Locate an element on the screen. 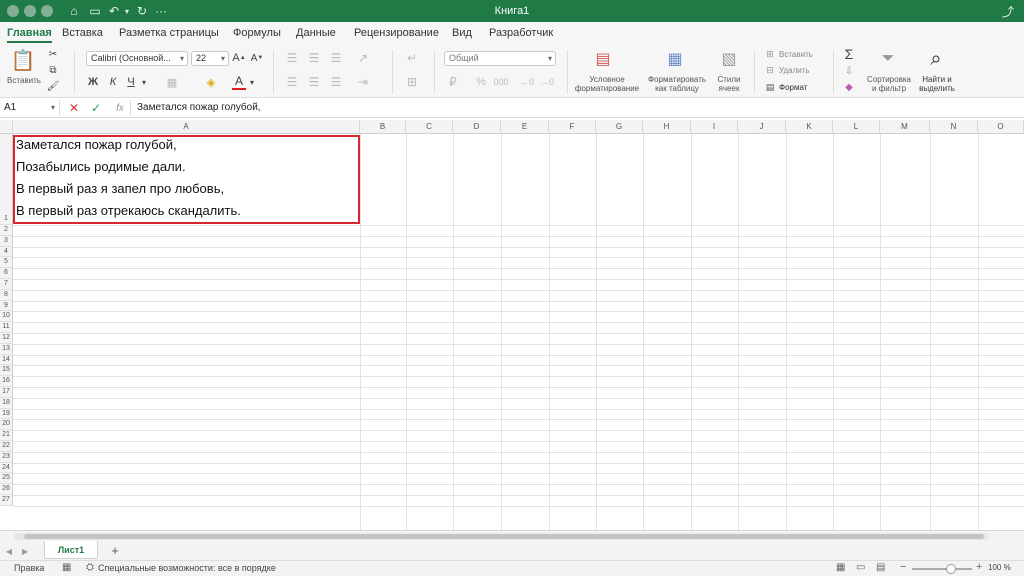 Image resolution: width=1024 pixels, height=576 pixels. horizontal-scrollbar-thumb is located at coordinates (504, 536).